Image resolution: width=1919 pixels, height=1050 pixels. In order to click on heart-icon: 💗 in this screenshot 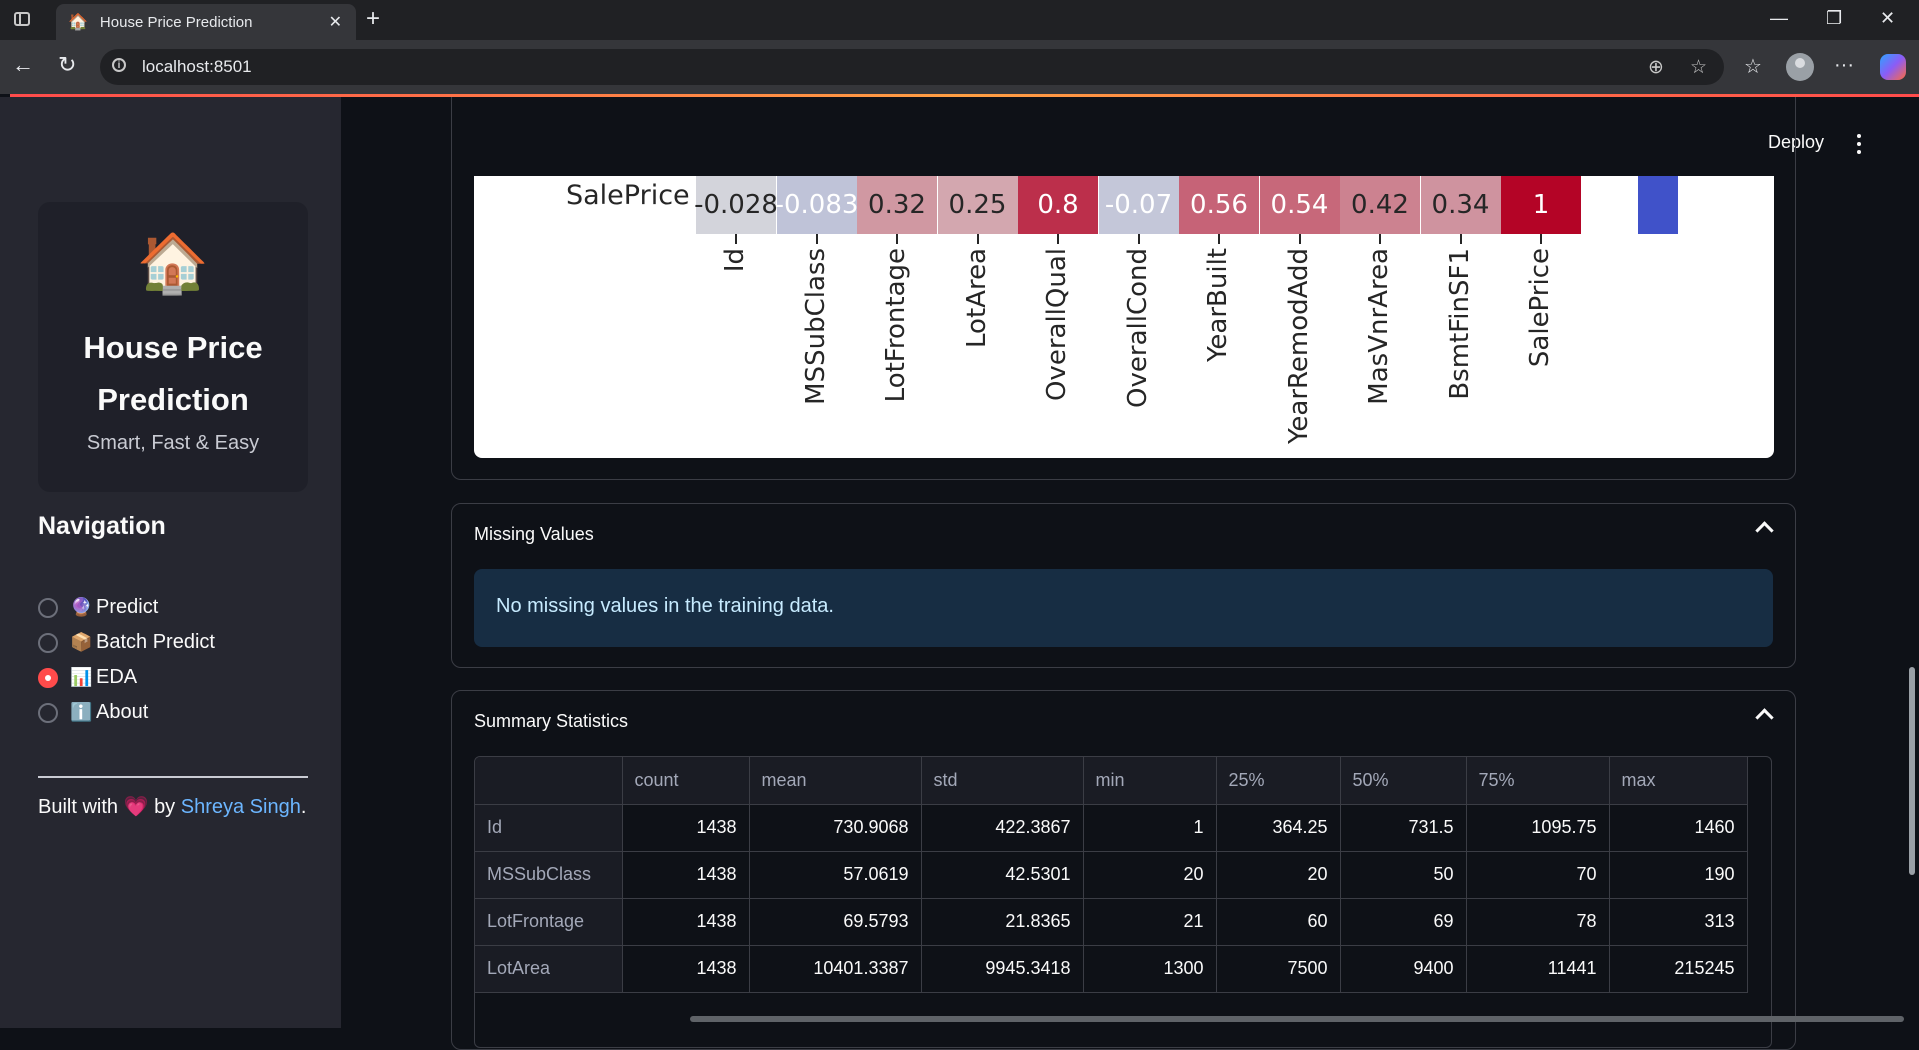, I will do `click(136, 807)`.